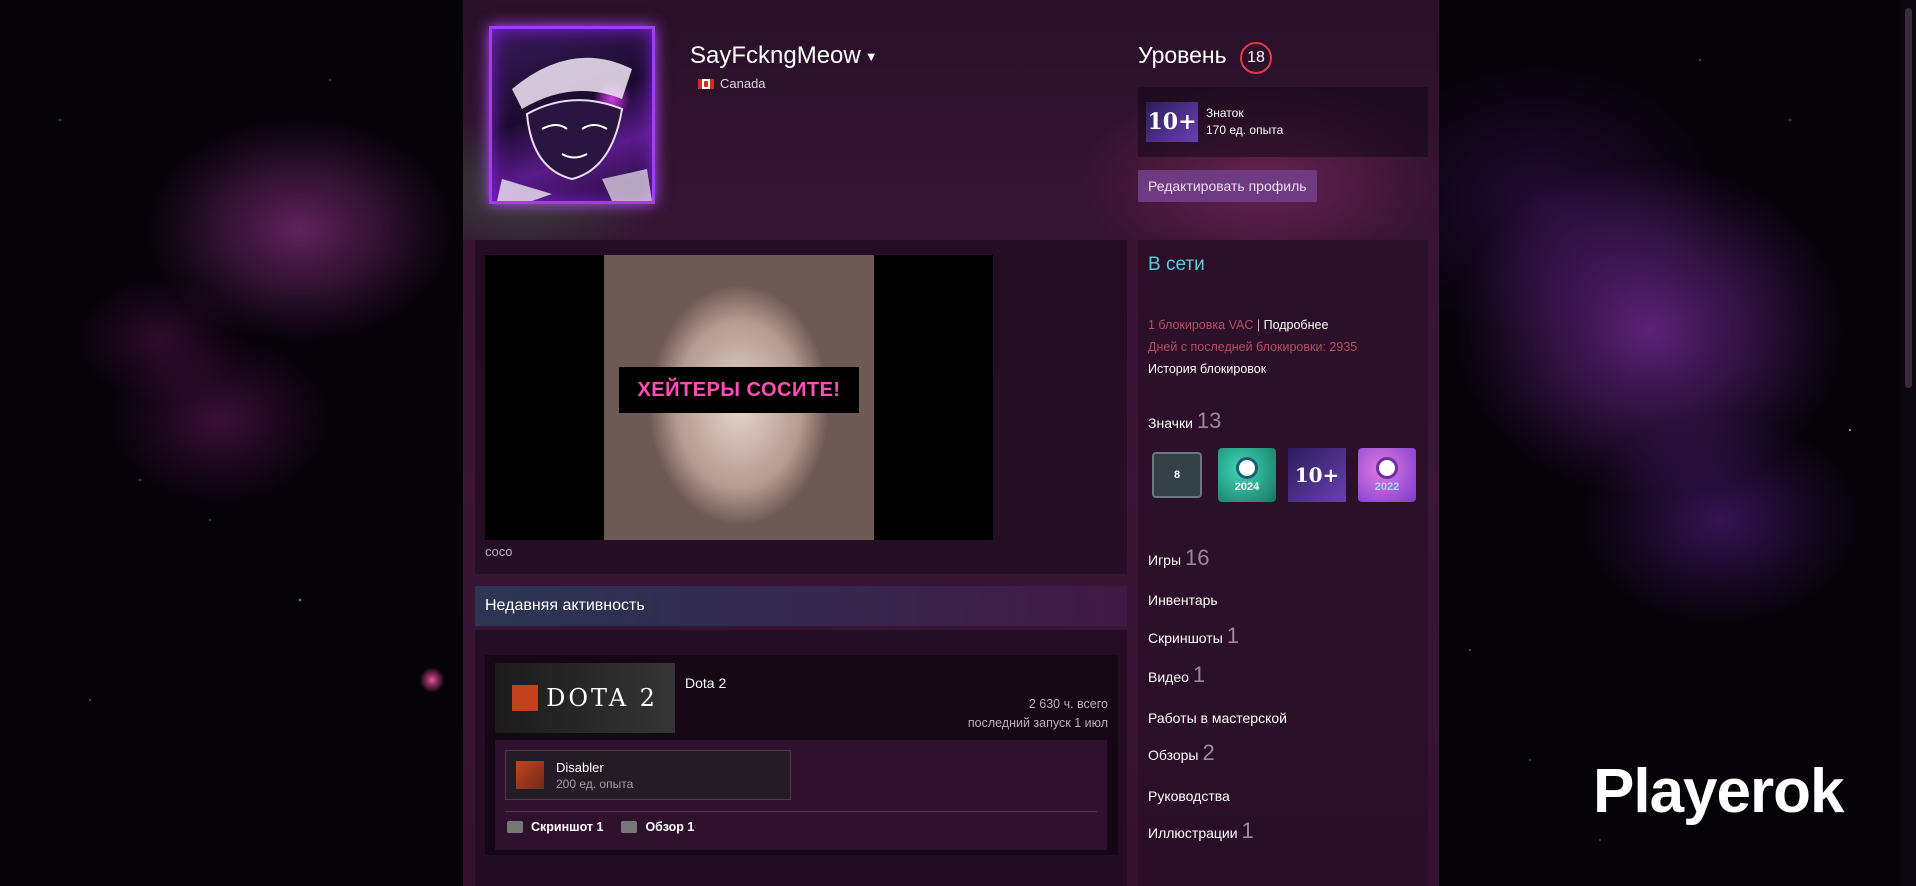  I want to click on dota-logo-icon, so click(525, 698).